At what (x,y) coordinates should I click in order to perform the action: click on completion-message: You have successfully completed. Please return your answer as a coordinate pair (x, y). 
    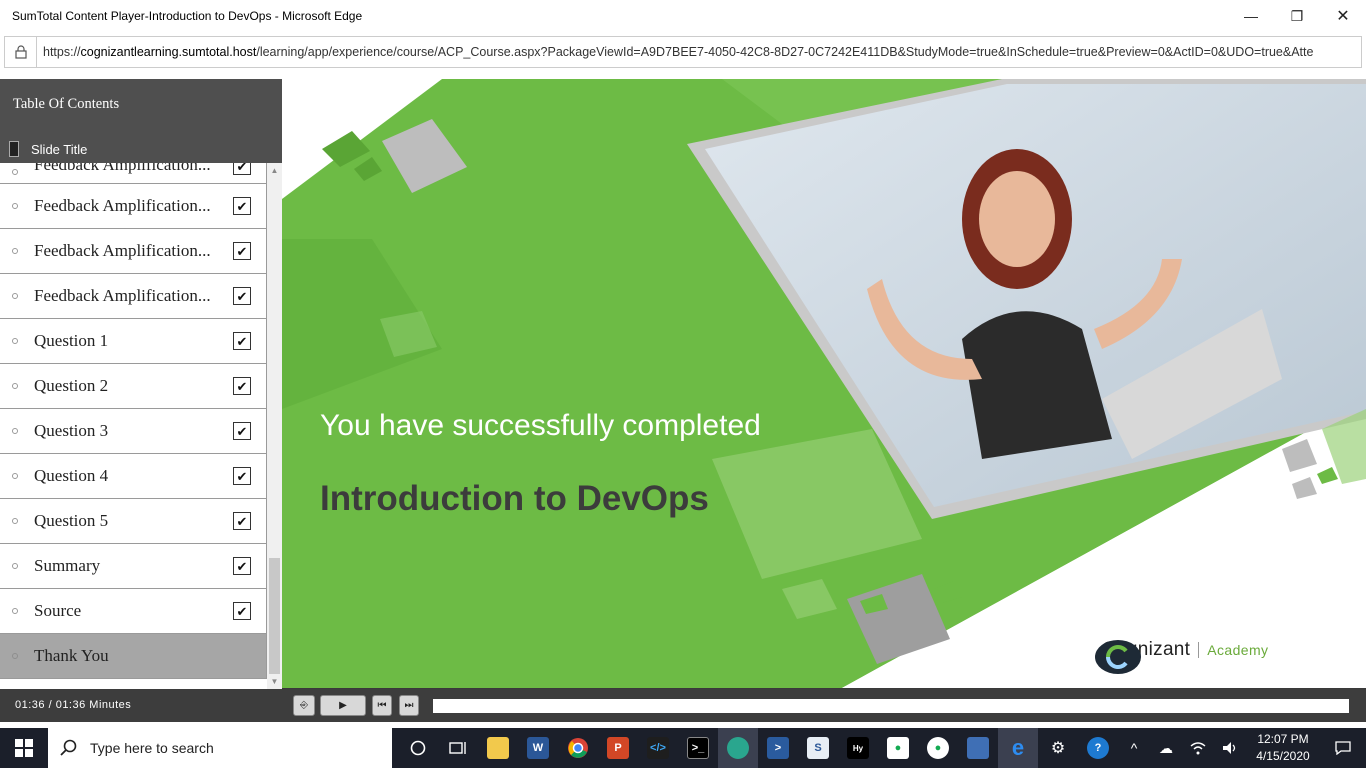
    Looking at the image, I should click on (540, 425).